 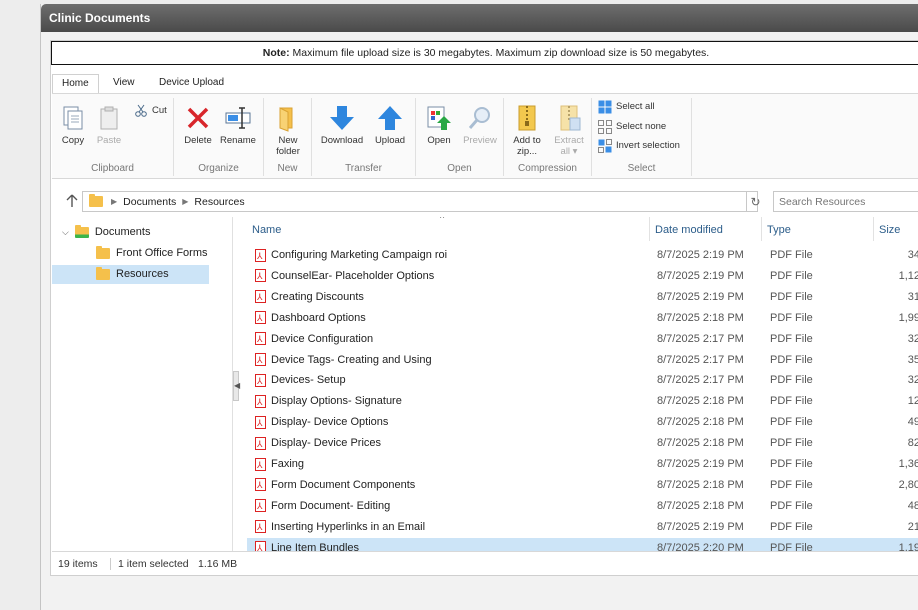 What do you see at coordinates (420, 201) in the screenshot?
I see `breadcrumb: ▶ Documents ▶ Resources` at bounding box center [420, 201].